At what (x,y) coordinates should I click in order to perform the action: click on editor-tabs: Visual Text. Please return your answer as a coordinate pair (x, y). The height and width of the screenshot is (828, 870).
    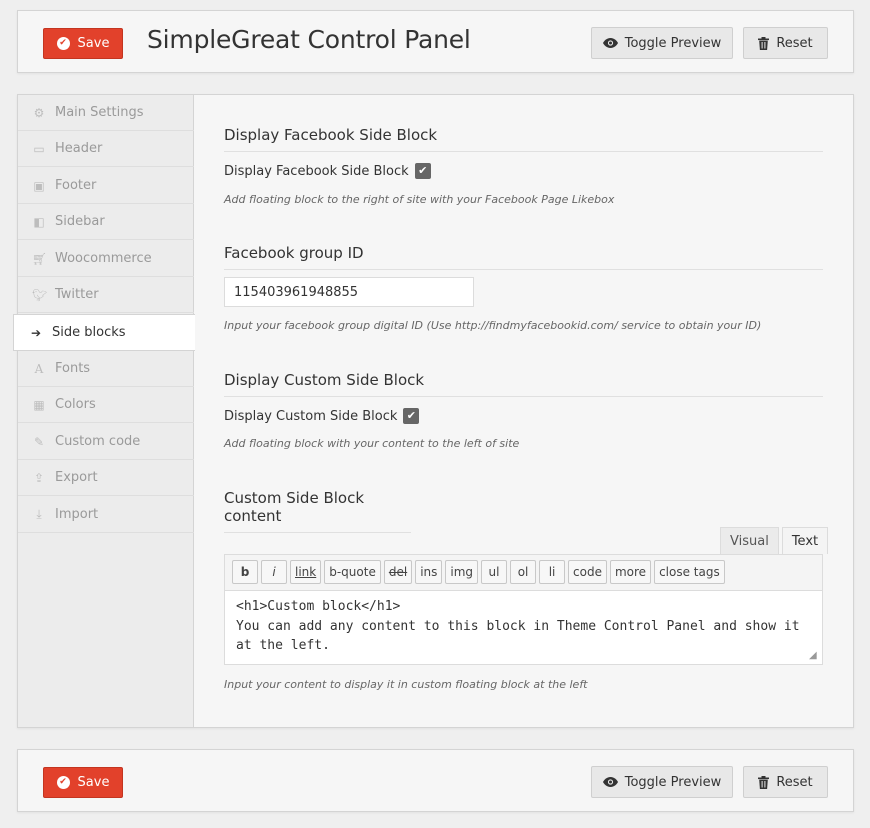
    Looking at the image, I should click on (774, 540).